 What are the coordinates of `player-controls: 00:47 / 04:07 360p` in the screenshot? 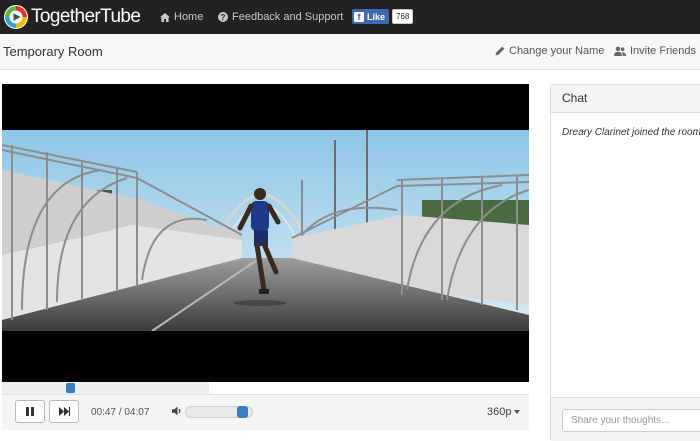 It's located at (265, 412).